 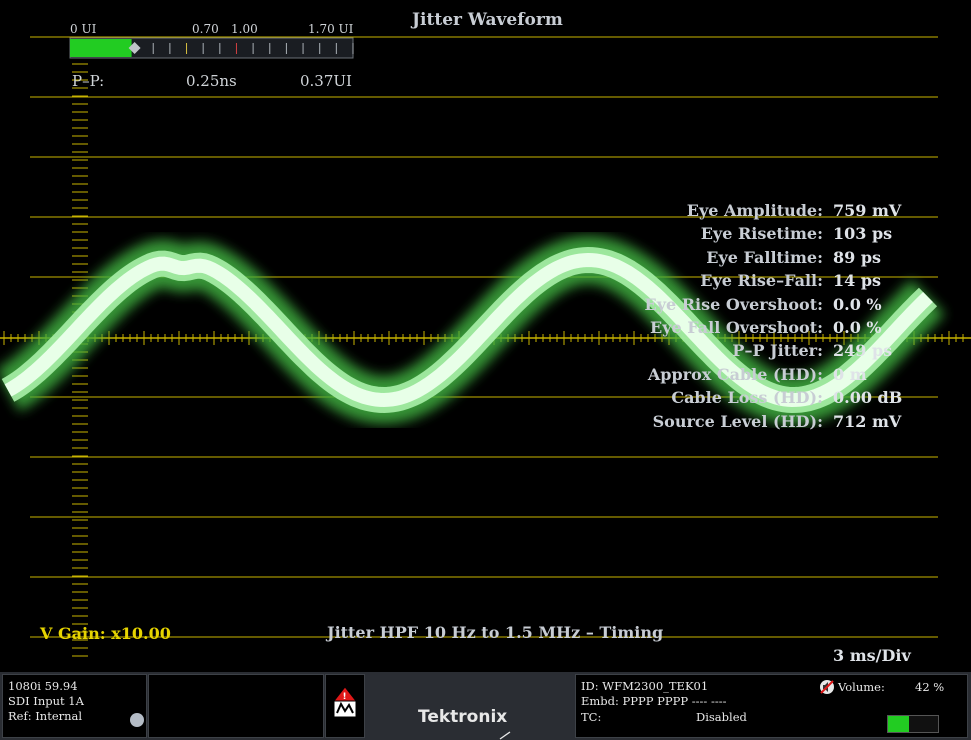 What do you see at coordinates (591, 717) in the screenshot?
I see `timecode-label: TC:` at bounding box center [591, 717].